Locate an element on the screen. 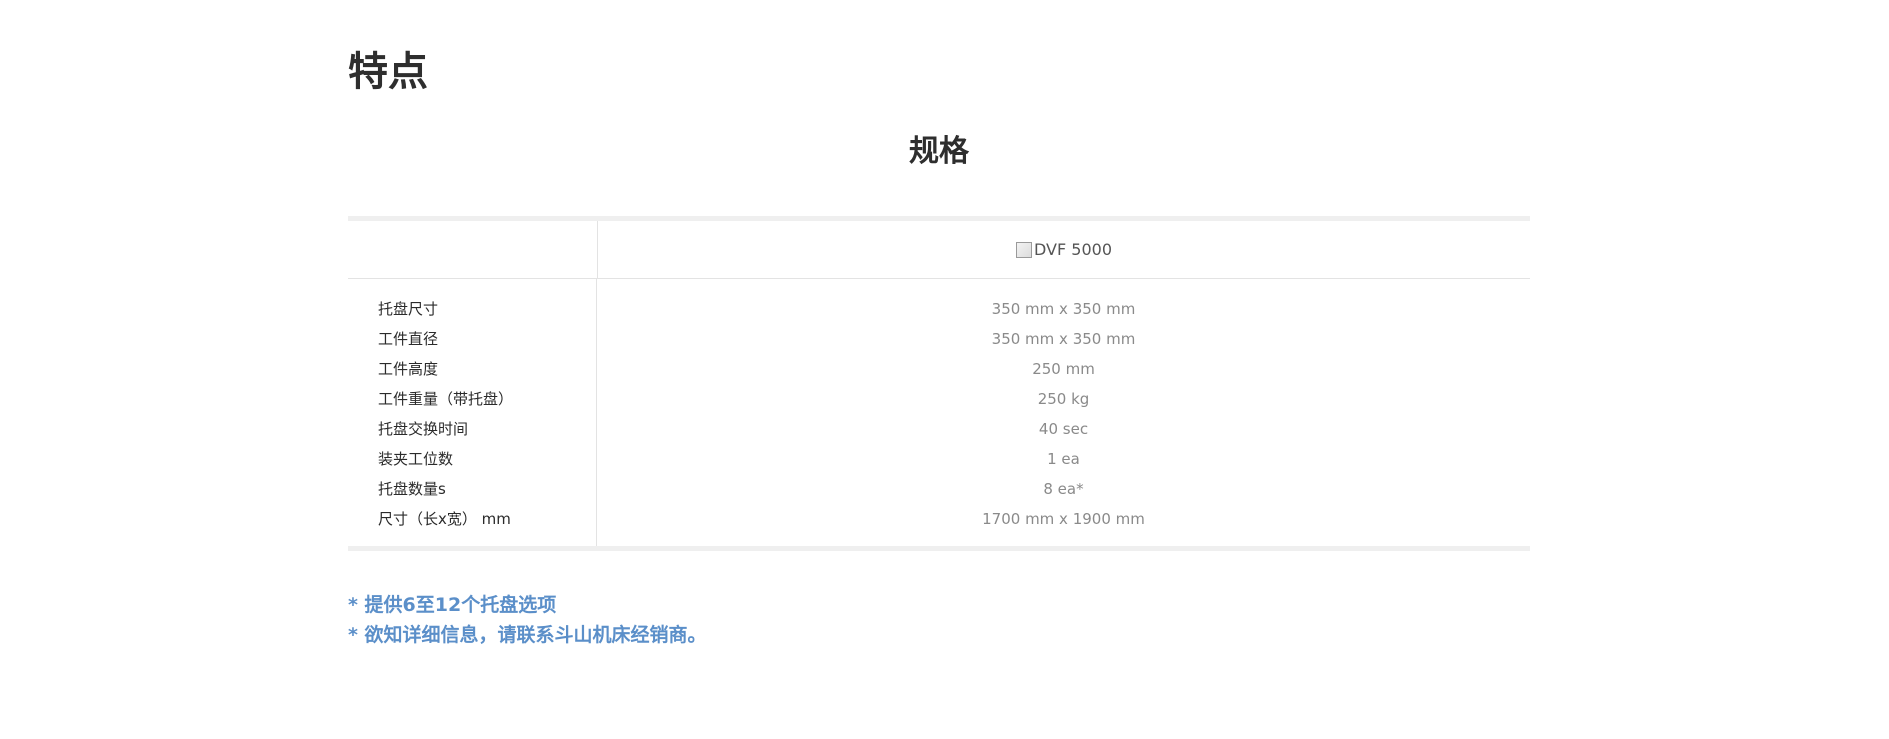 This screenshot has width=1889, height=739. model-image: DVF 5000 is located at coordinates (1064, 249).